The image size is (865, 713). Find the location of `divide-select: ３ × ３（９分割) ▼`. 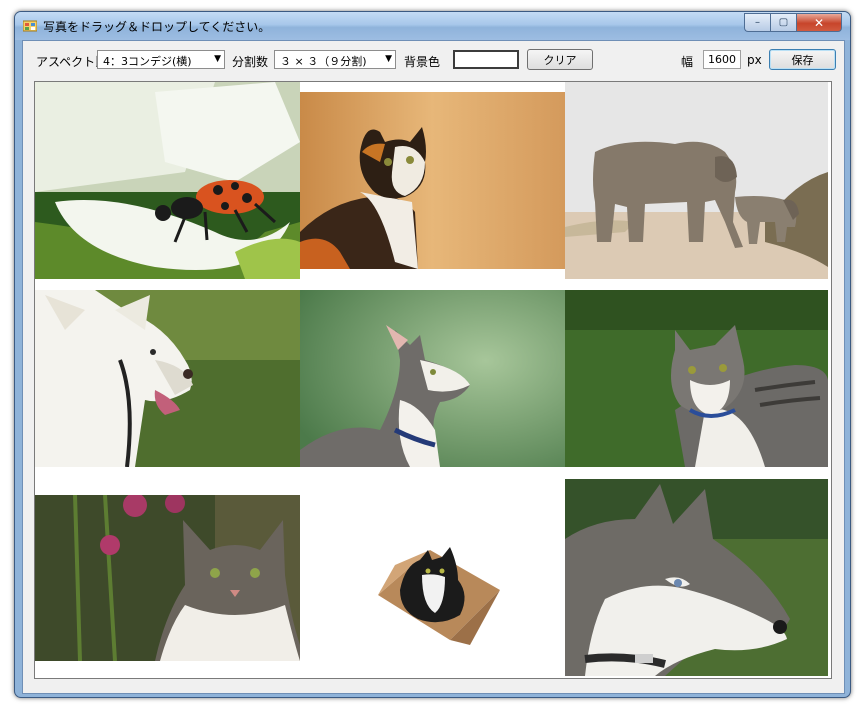

divide-select: ３ × ３（９分割) ▼ is located at coordinates (335, 59).